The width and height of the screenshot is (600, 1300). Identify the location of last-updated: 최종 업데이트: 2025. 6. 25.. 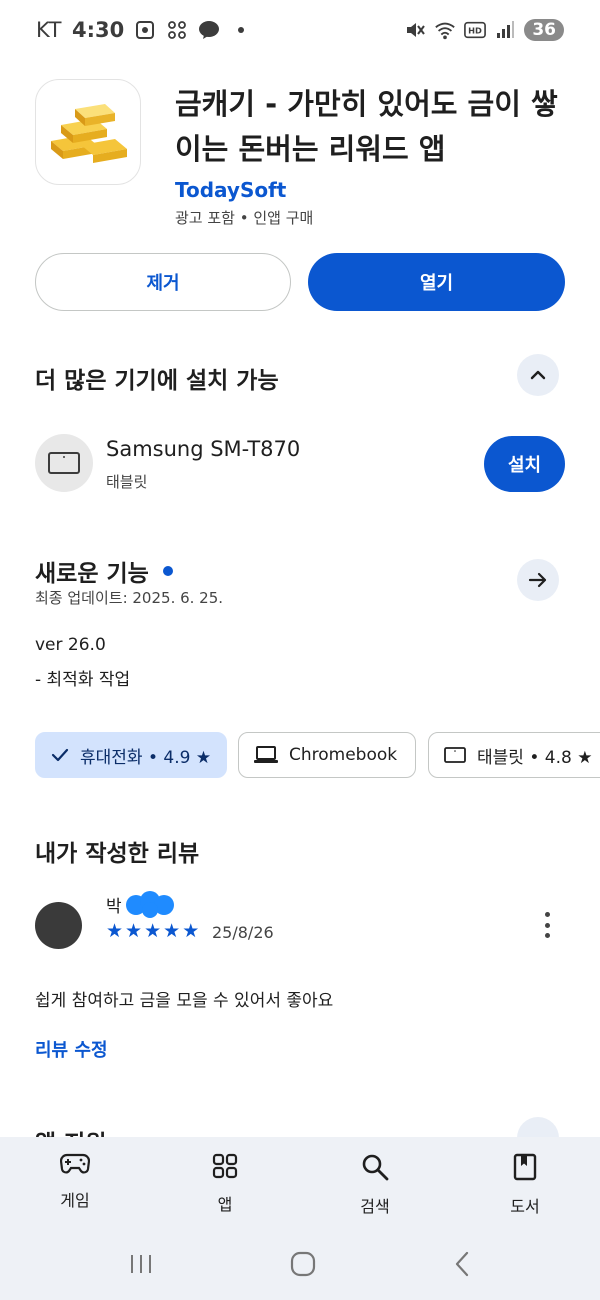
(129, 598).